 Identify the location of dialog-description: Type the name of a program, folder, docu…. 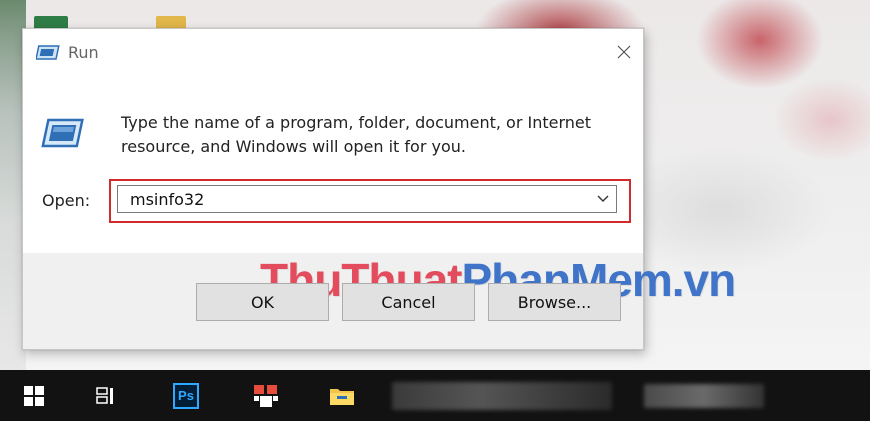
(371, 135).